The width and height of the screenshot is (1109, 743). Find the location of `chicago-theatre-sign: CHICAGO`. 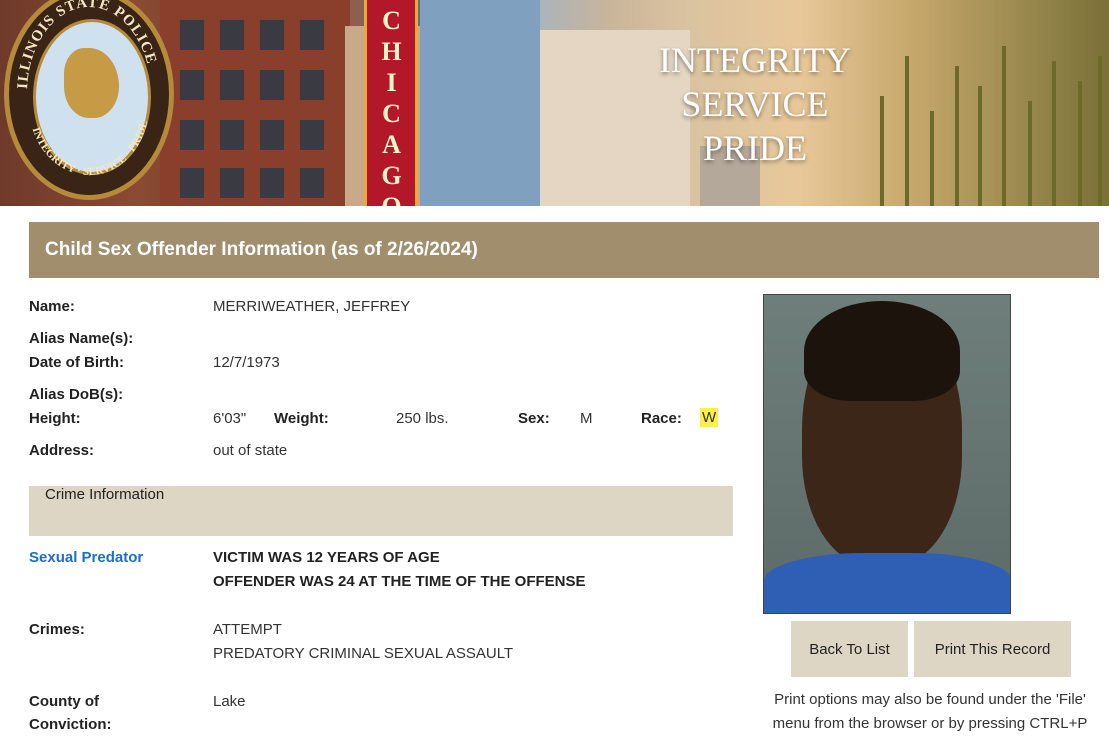

chicago-theatre-sign: CHICAGO is located at coordinates (391, 103).